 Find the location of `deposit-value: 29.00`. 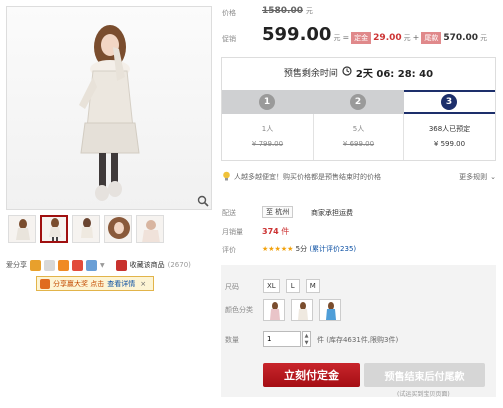

deposit-value: 29.00 is located at coordinates (387, 38).